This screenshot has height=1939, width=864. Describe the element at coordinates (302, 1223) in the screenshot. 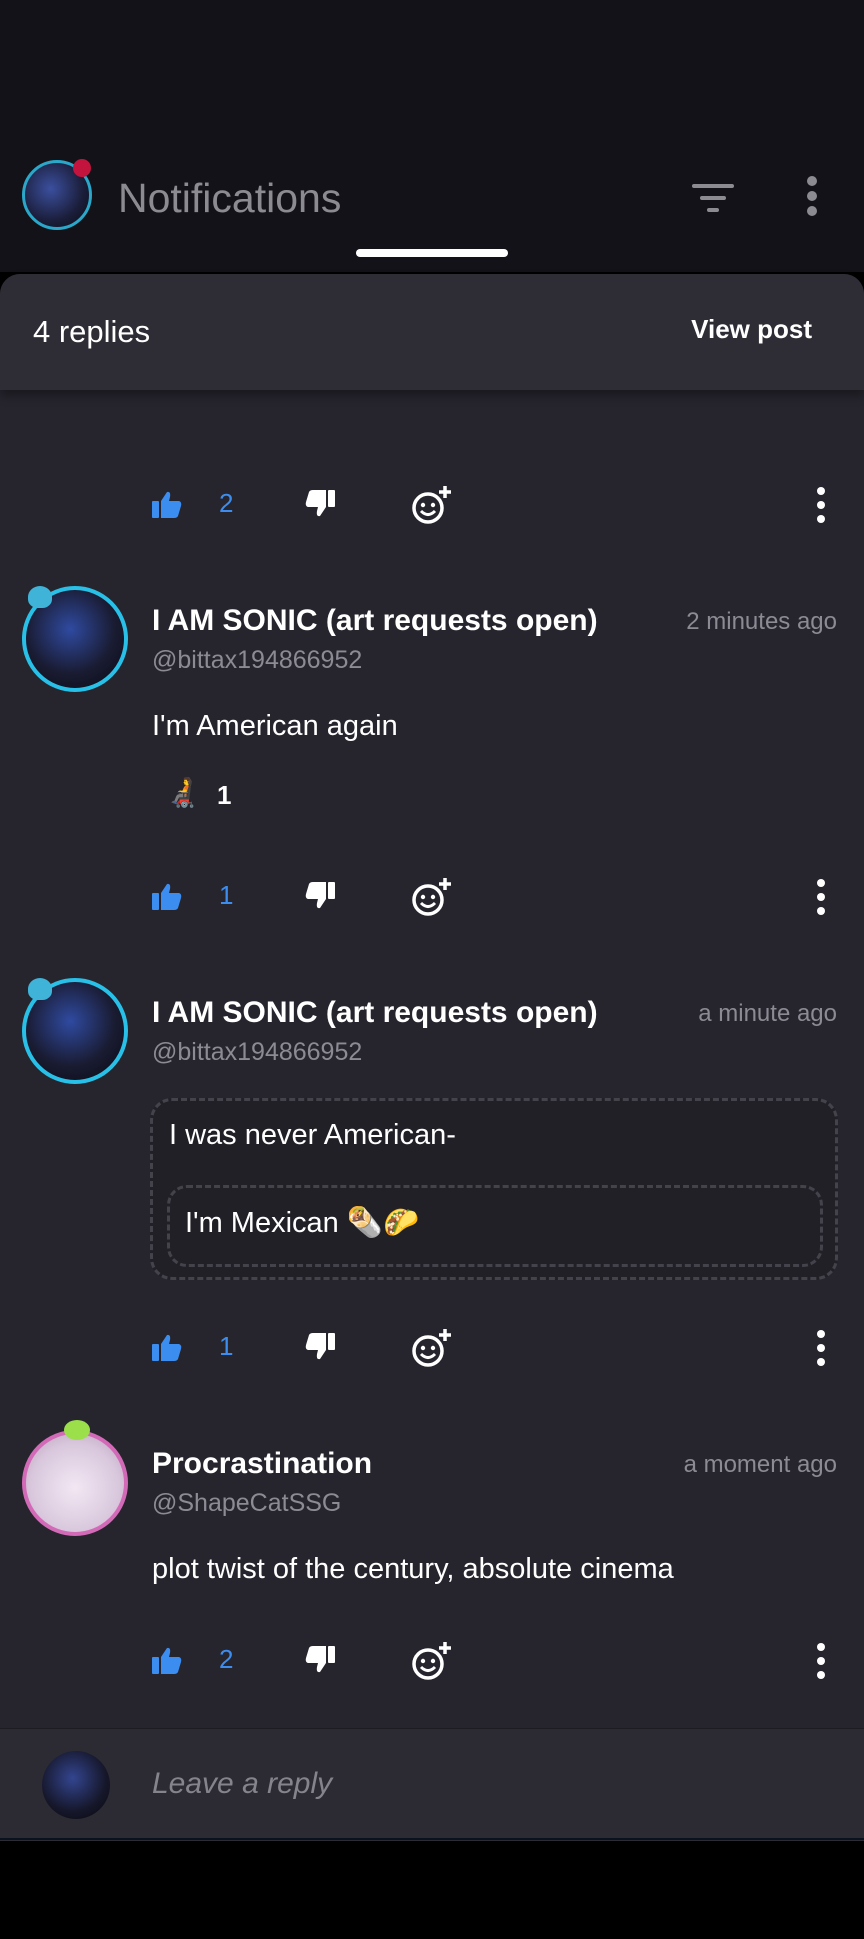

I see `nested-quote-text: I'm Mexican 🌯🌮` at that location.